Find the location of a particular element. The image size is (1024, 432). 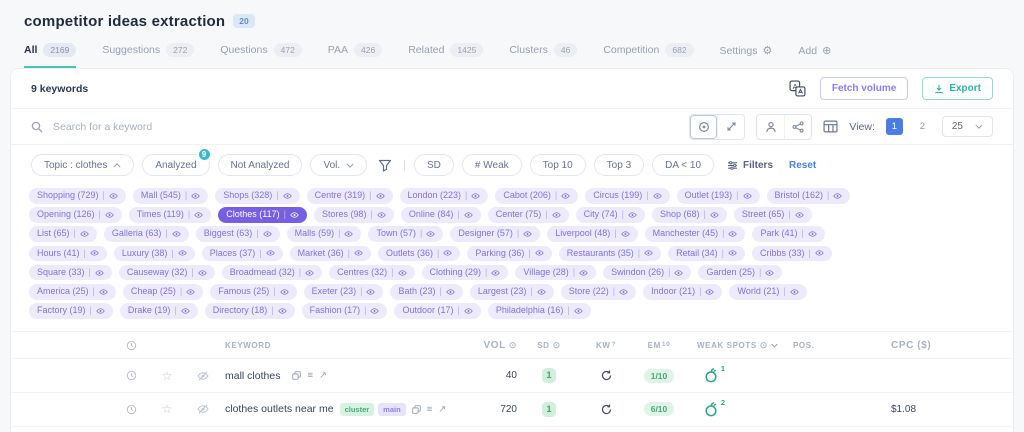

tag-pill: Outdoor (17) | is located at coordinates (437, 311).